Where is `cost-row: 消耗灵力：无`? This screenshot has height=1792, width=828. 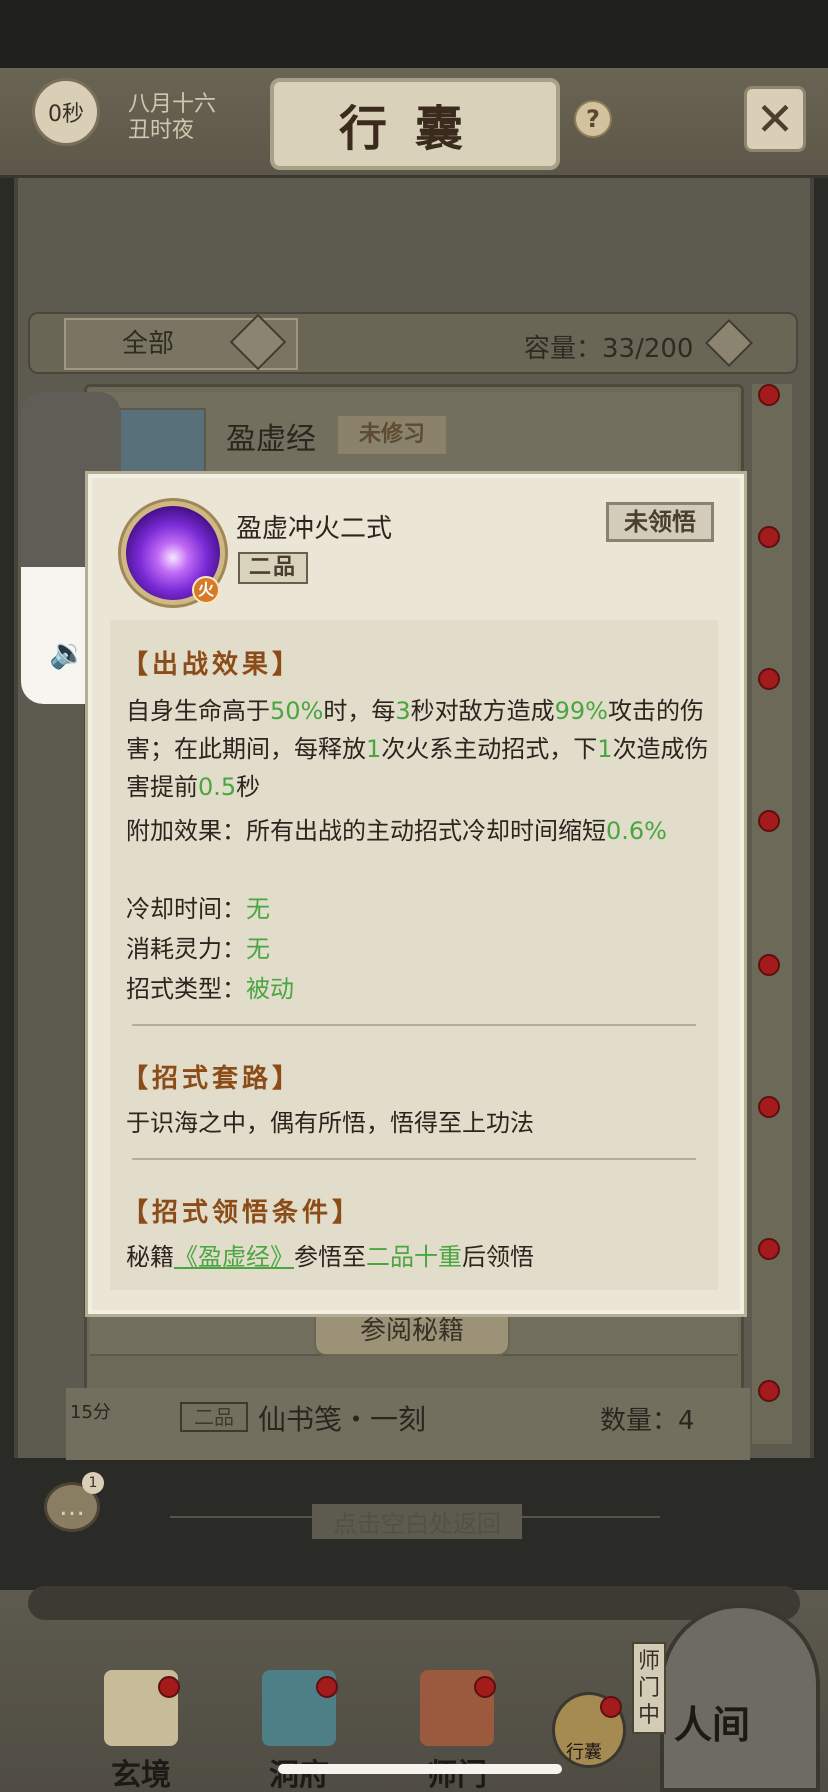 cost-row: 消耗灵力：无 is located at coordinates (198, 949).